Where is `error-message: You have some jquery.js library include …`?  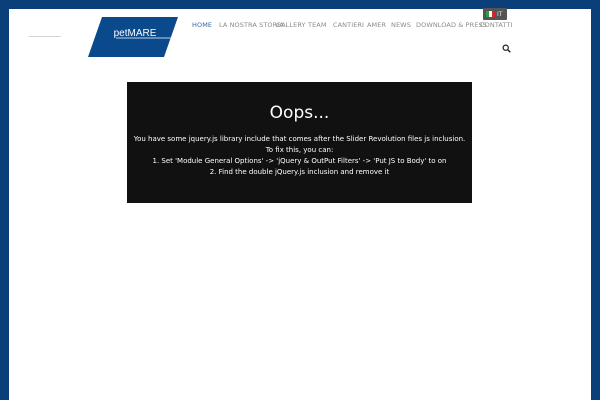 error-message: You have some jquery.js library include … is located at coordinates (299, 156).